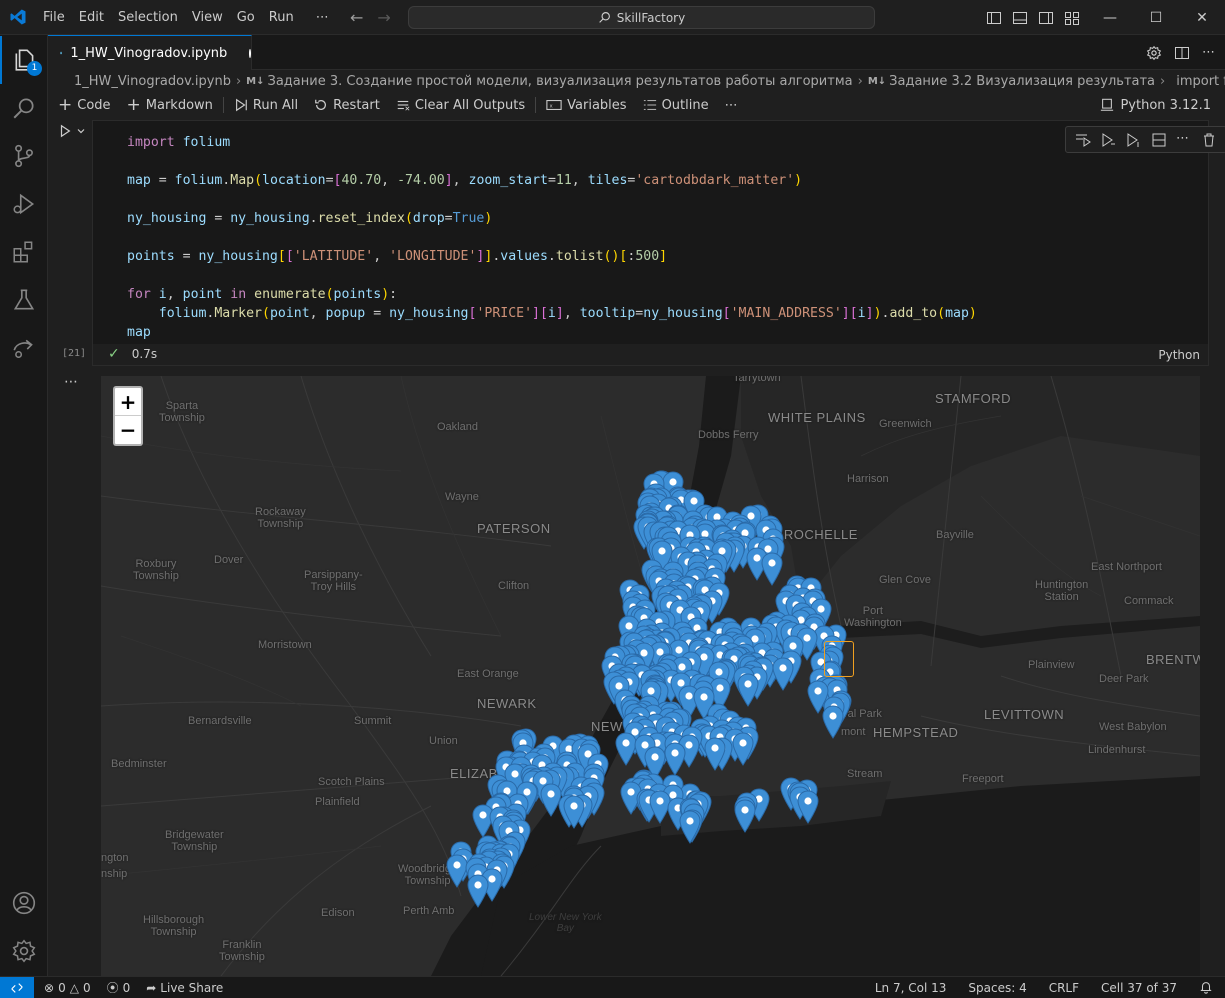 Image resolution: width=1225 pixels, height=998 pixels. Describe the element at coordinates (24, 252) in the screenshot. I see `extensions-icon` at that location.